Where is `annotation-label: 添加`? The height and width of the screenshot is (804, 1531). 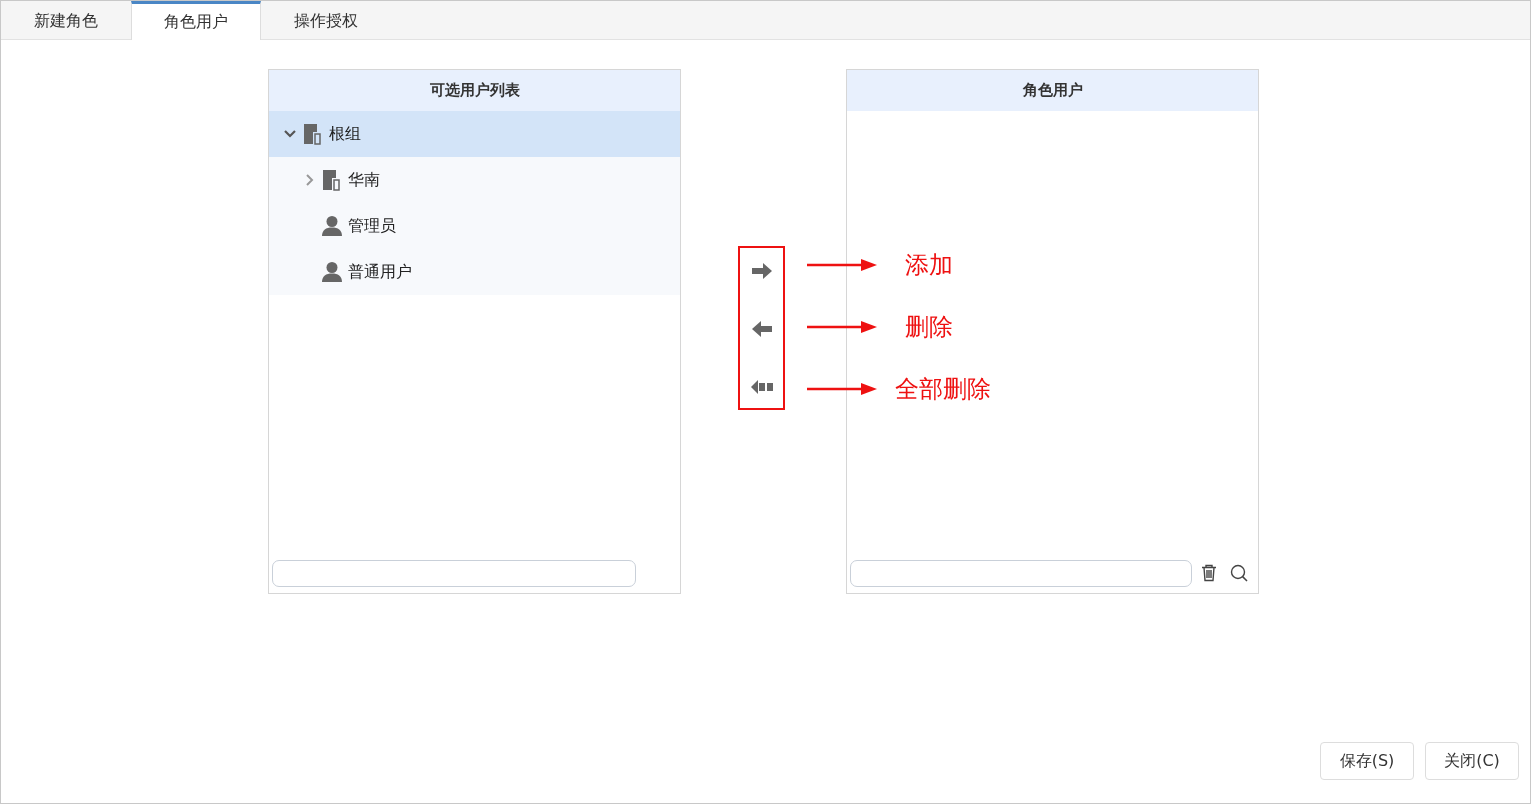
annotation-label: 添加 is located at coordinates (929, 265).